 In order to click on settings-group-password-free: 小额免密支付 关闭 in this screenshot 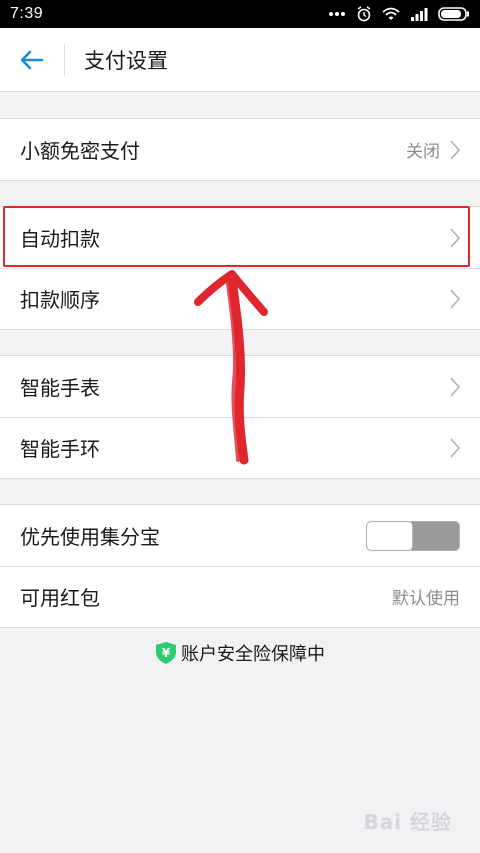, I will do `click(240, 149)`.